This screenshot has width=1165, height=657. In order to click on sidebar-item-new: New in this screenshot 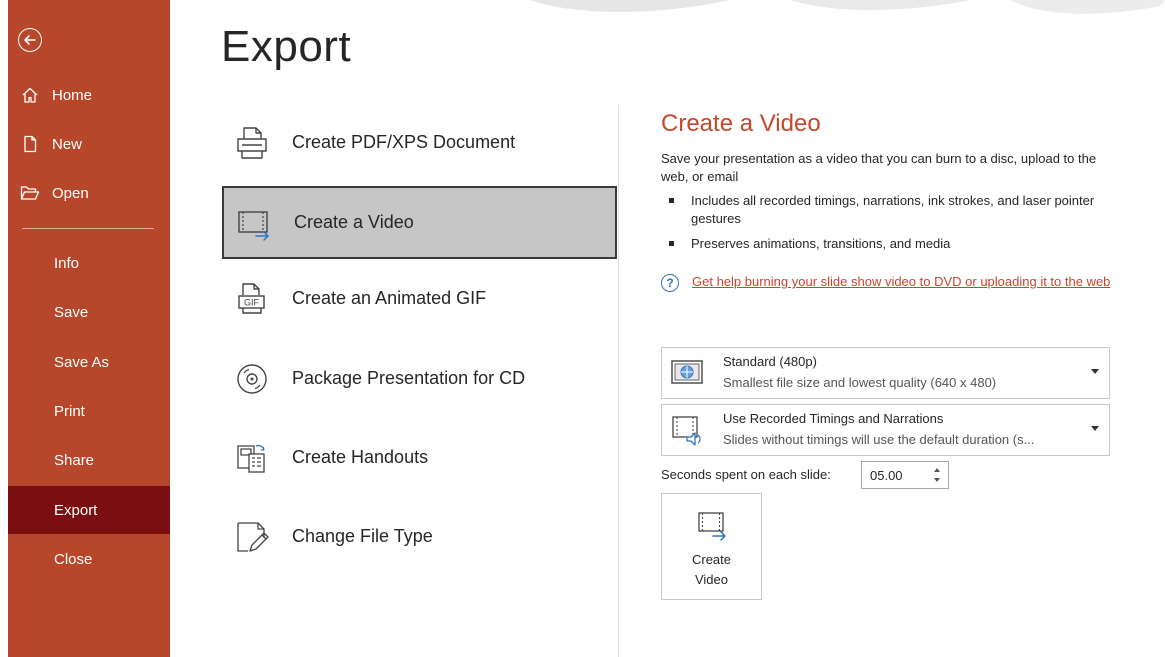, I will do `click(89, 144)`.